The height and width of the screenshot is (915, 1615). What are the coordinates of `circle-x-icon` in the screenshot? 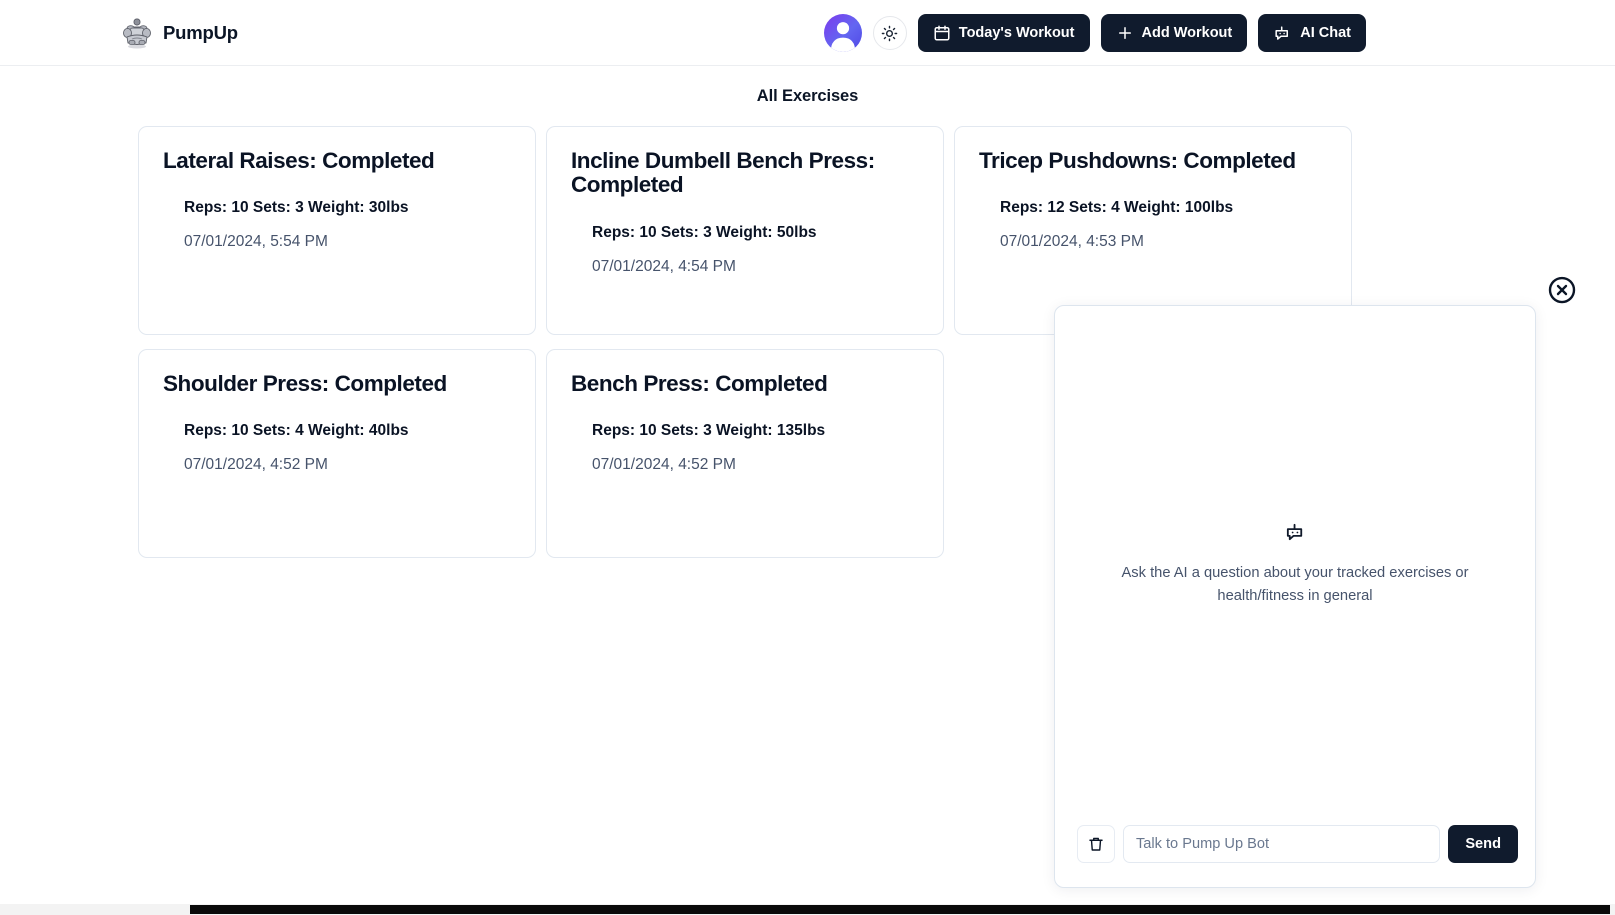 It's located at (1562, 290).